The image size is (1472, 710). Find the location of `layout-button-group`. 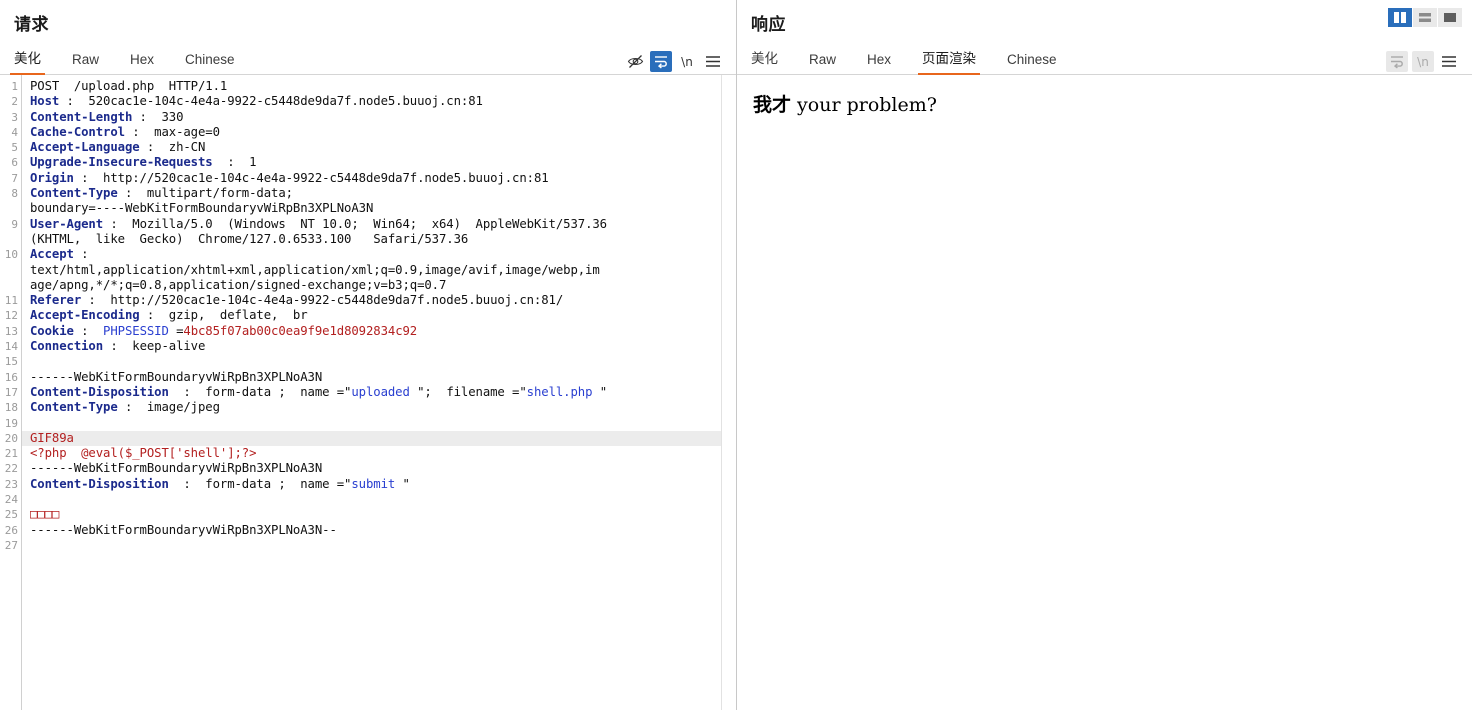

layout-button-group is located at coordinates (1425, 17).